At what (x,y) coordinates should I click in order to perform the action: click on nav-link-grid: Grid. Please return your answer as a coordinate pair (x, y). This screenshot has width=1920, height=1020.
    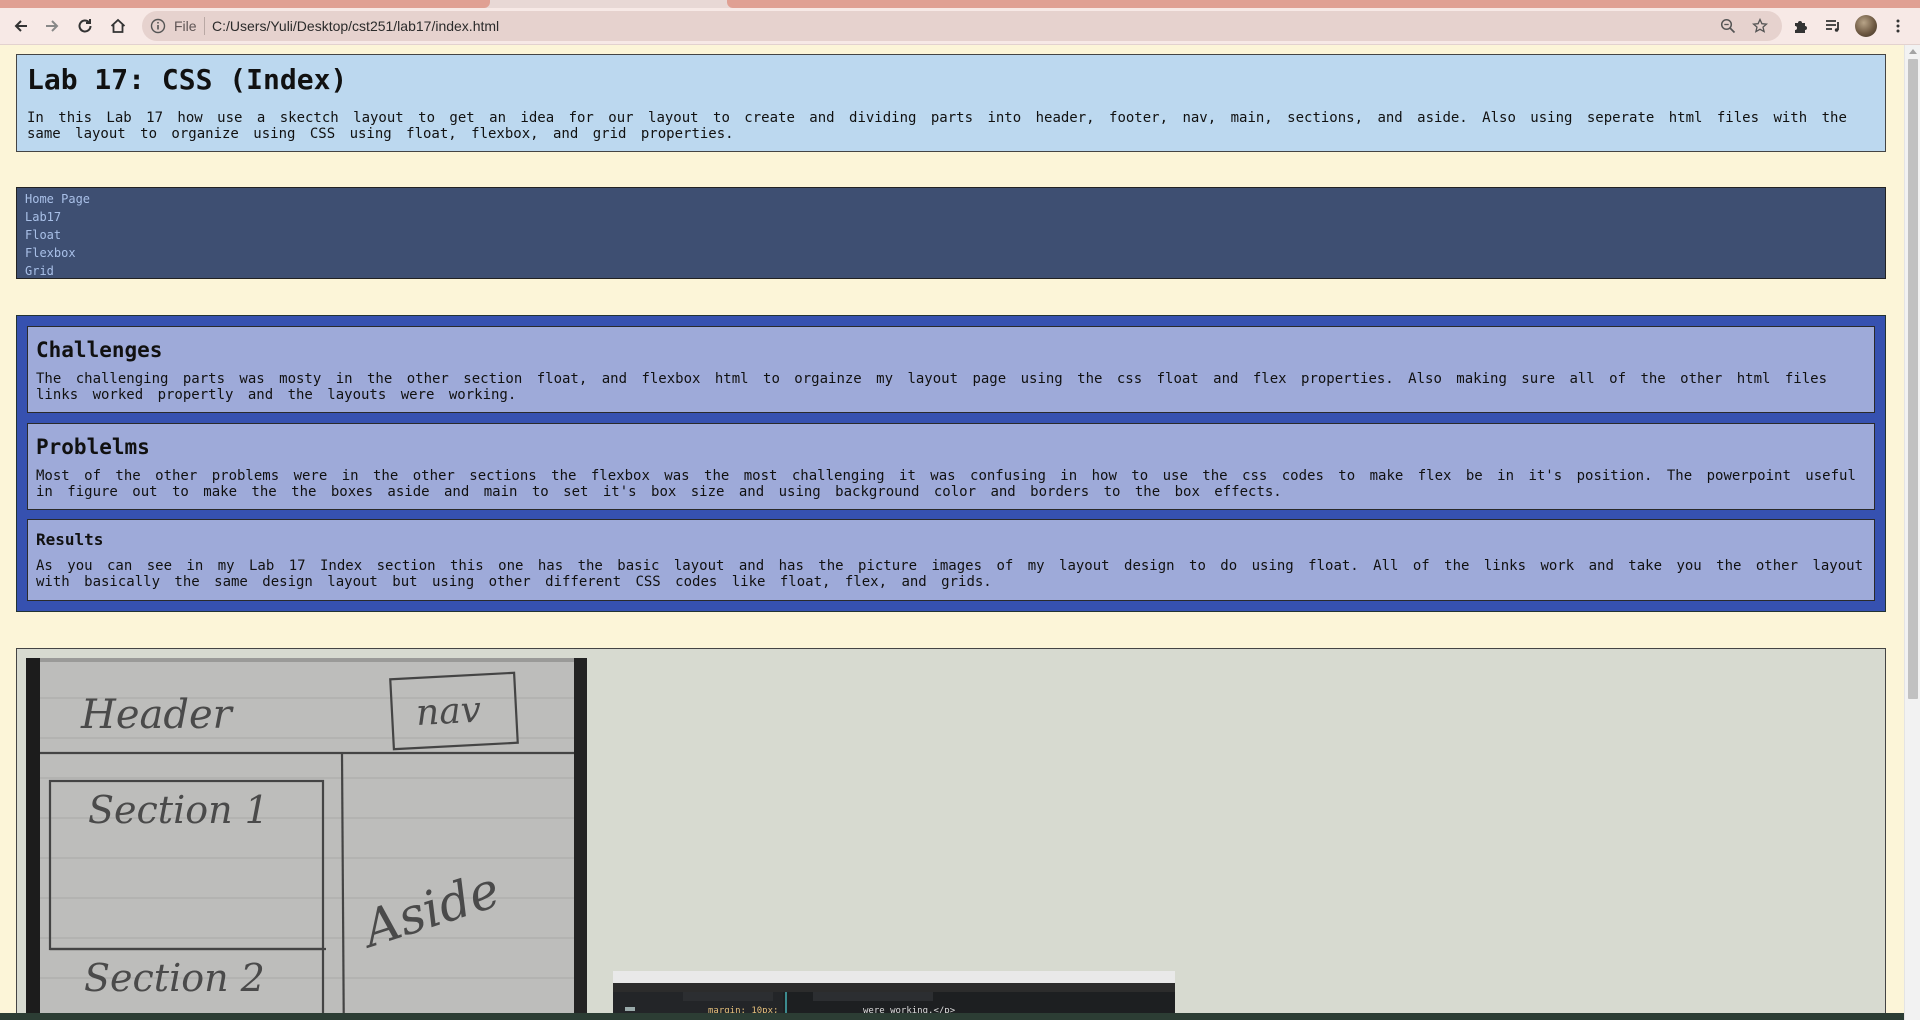
    Looking at the image, I should click on (57, 271).